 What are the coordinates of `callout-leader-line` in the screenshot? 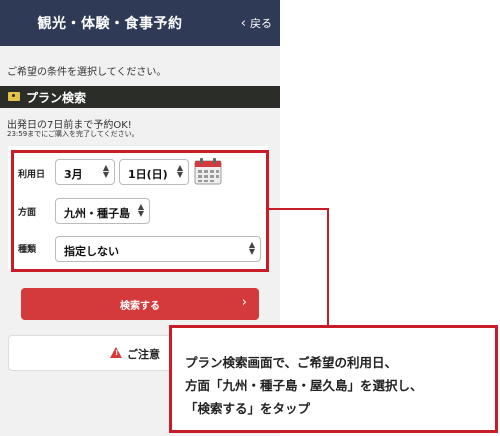 It's located at (298, 266).